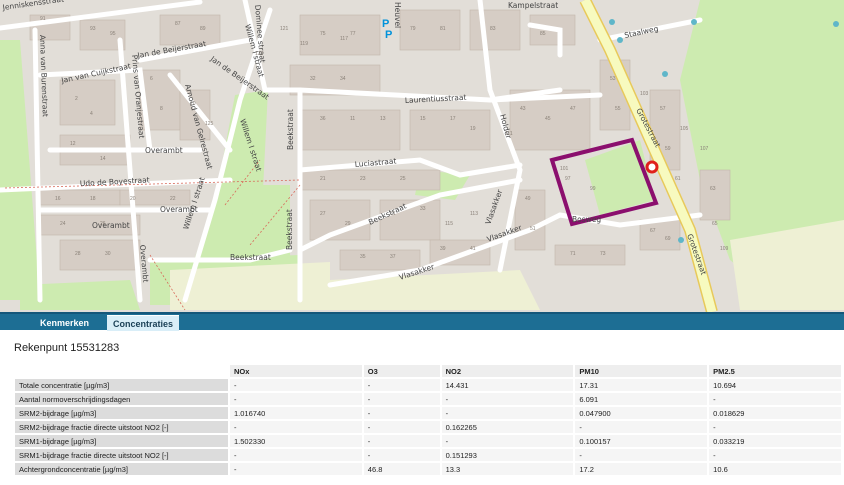 This screenshot has height=485, width=844. I want to click on house-number: 22, so click(173, 199).